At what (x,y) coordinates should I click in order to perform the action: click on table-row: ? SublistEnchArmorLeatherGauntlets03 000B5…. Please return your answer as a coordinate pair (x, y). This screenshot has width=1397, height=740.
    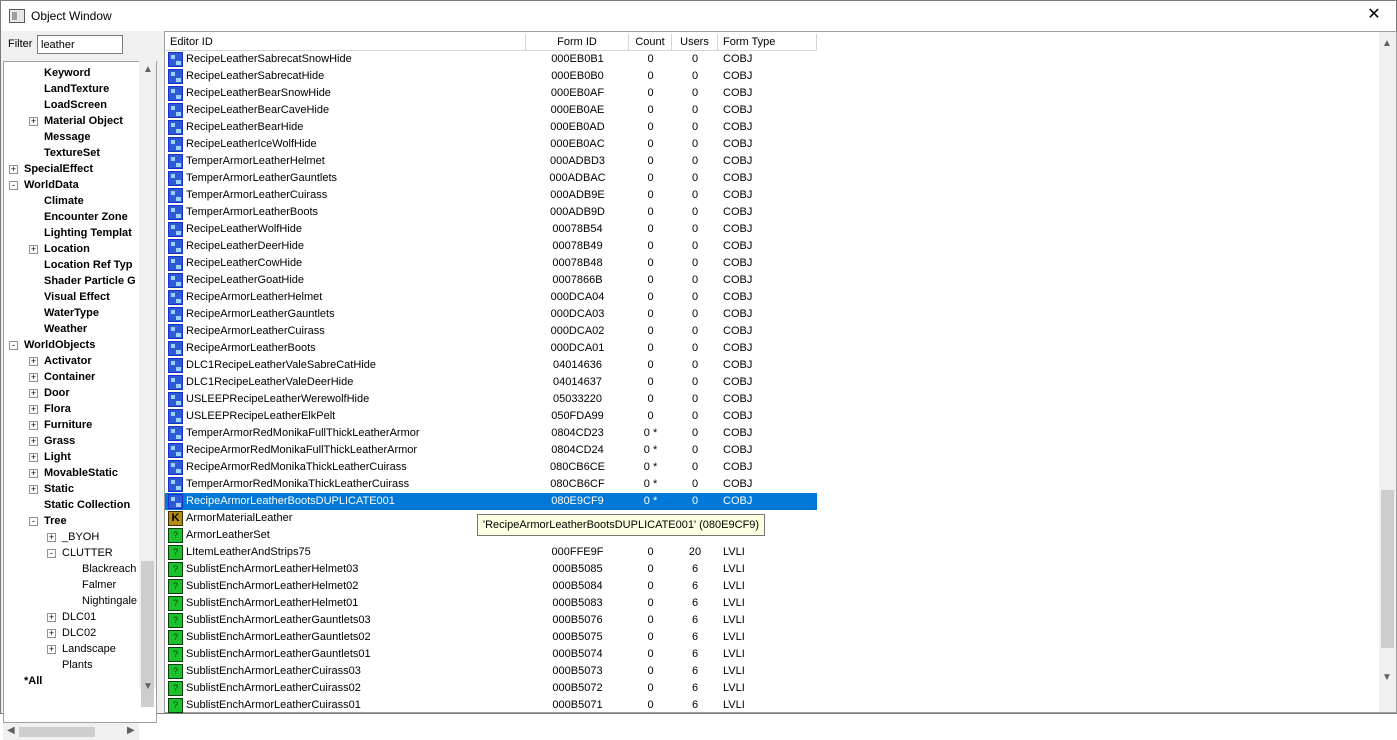
    Looking at the image, I should click on (491, 620).